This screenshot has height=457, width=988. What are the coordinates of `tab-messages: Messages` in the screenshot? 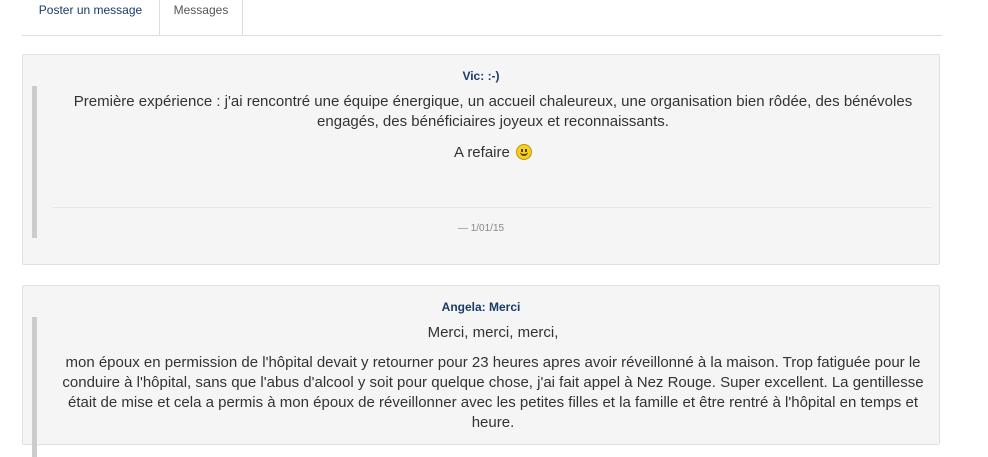 It's located at (201, 17).